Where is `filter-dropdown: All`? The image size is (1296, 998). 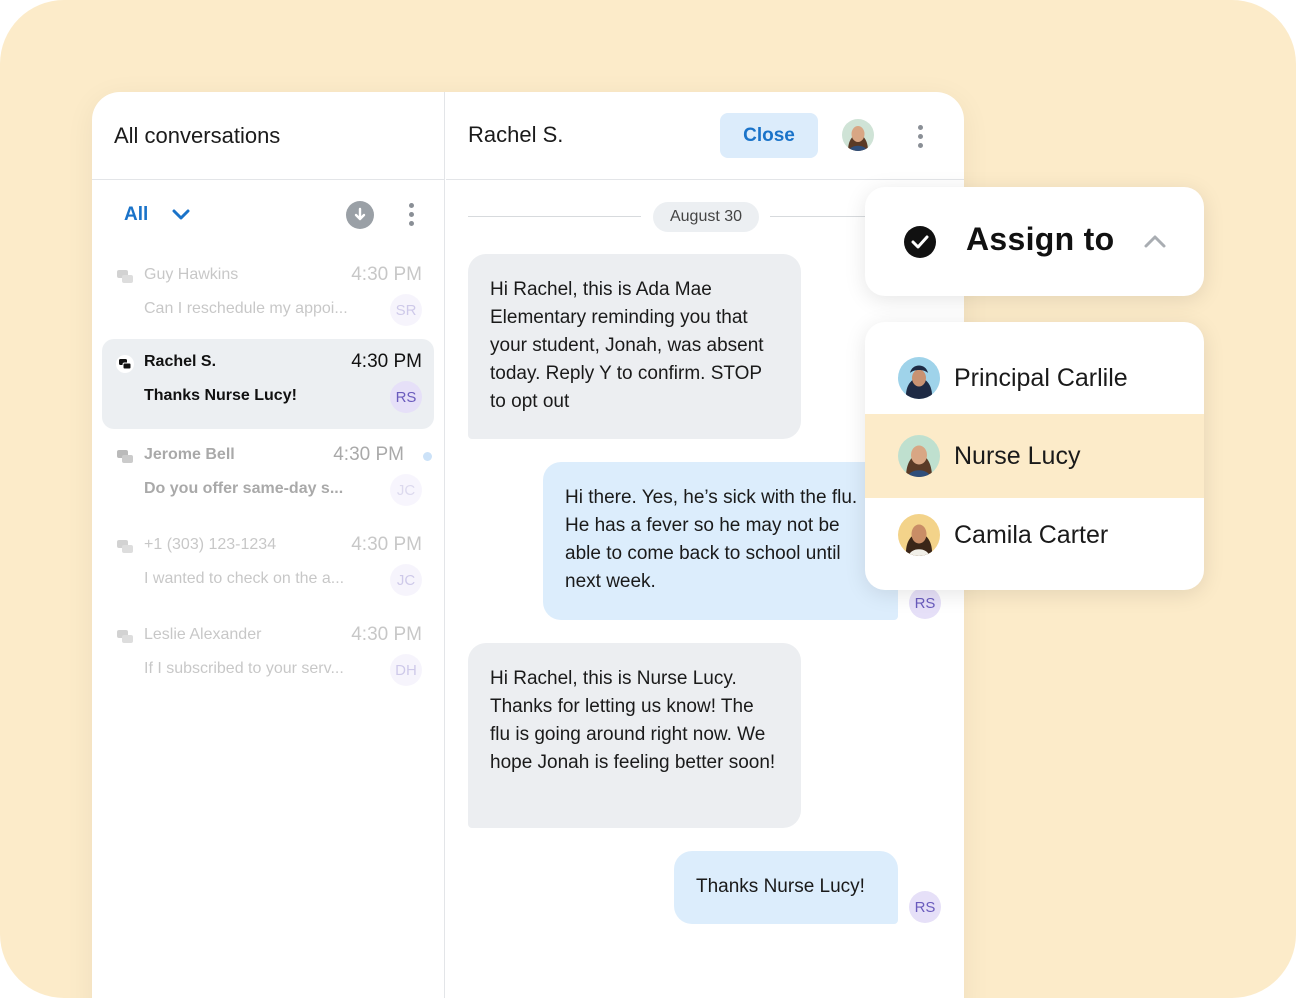
filter-dropdown: All is located at coordinates (136, 215).